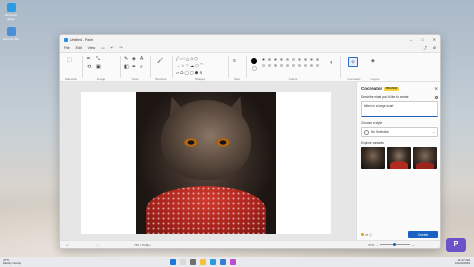 Image resolution: width=474 pixels, height=267 pixels. What do you see at coordinates (395, 244) in the screenshot?
I see `zoom-slider` at bounding box center [395, 244].